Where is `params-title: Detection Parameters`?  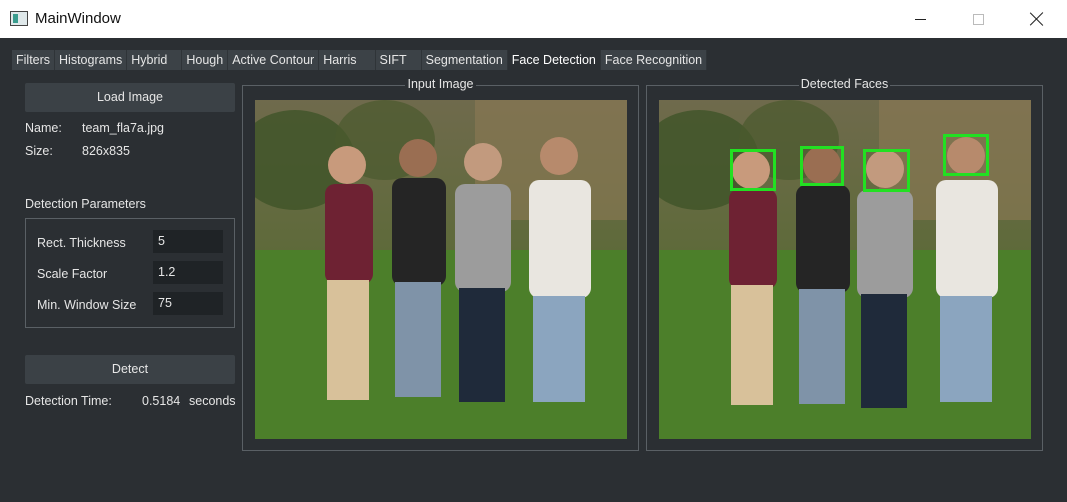 params-title: Detection Parameters is located at coordinates (85, 204).